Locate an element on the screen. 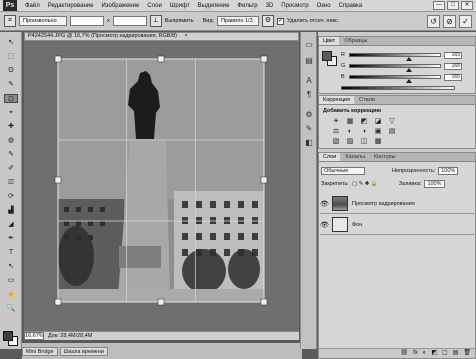 The image size is (476, 359). blue-thumb is located at coordinates (408, 81).